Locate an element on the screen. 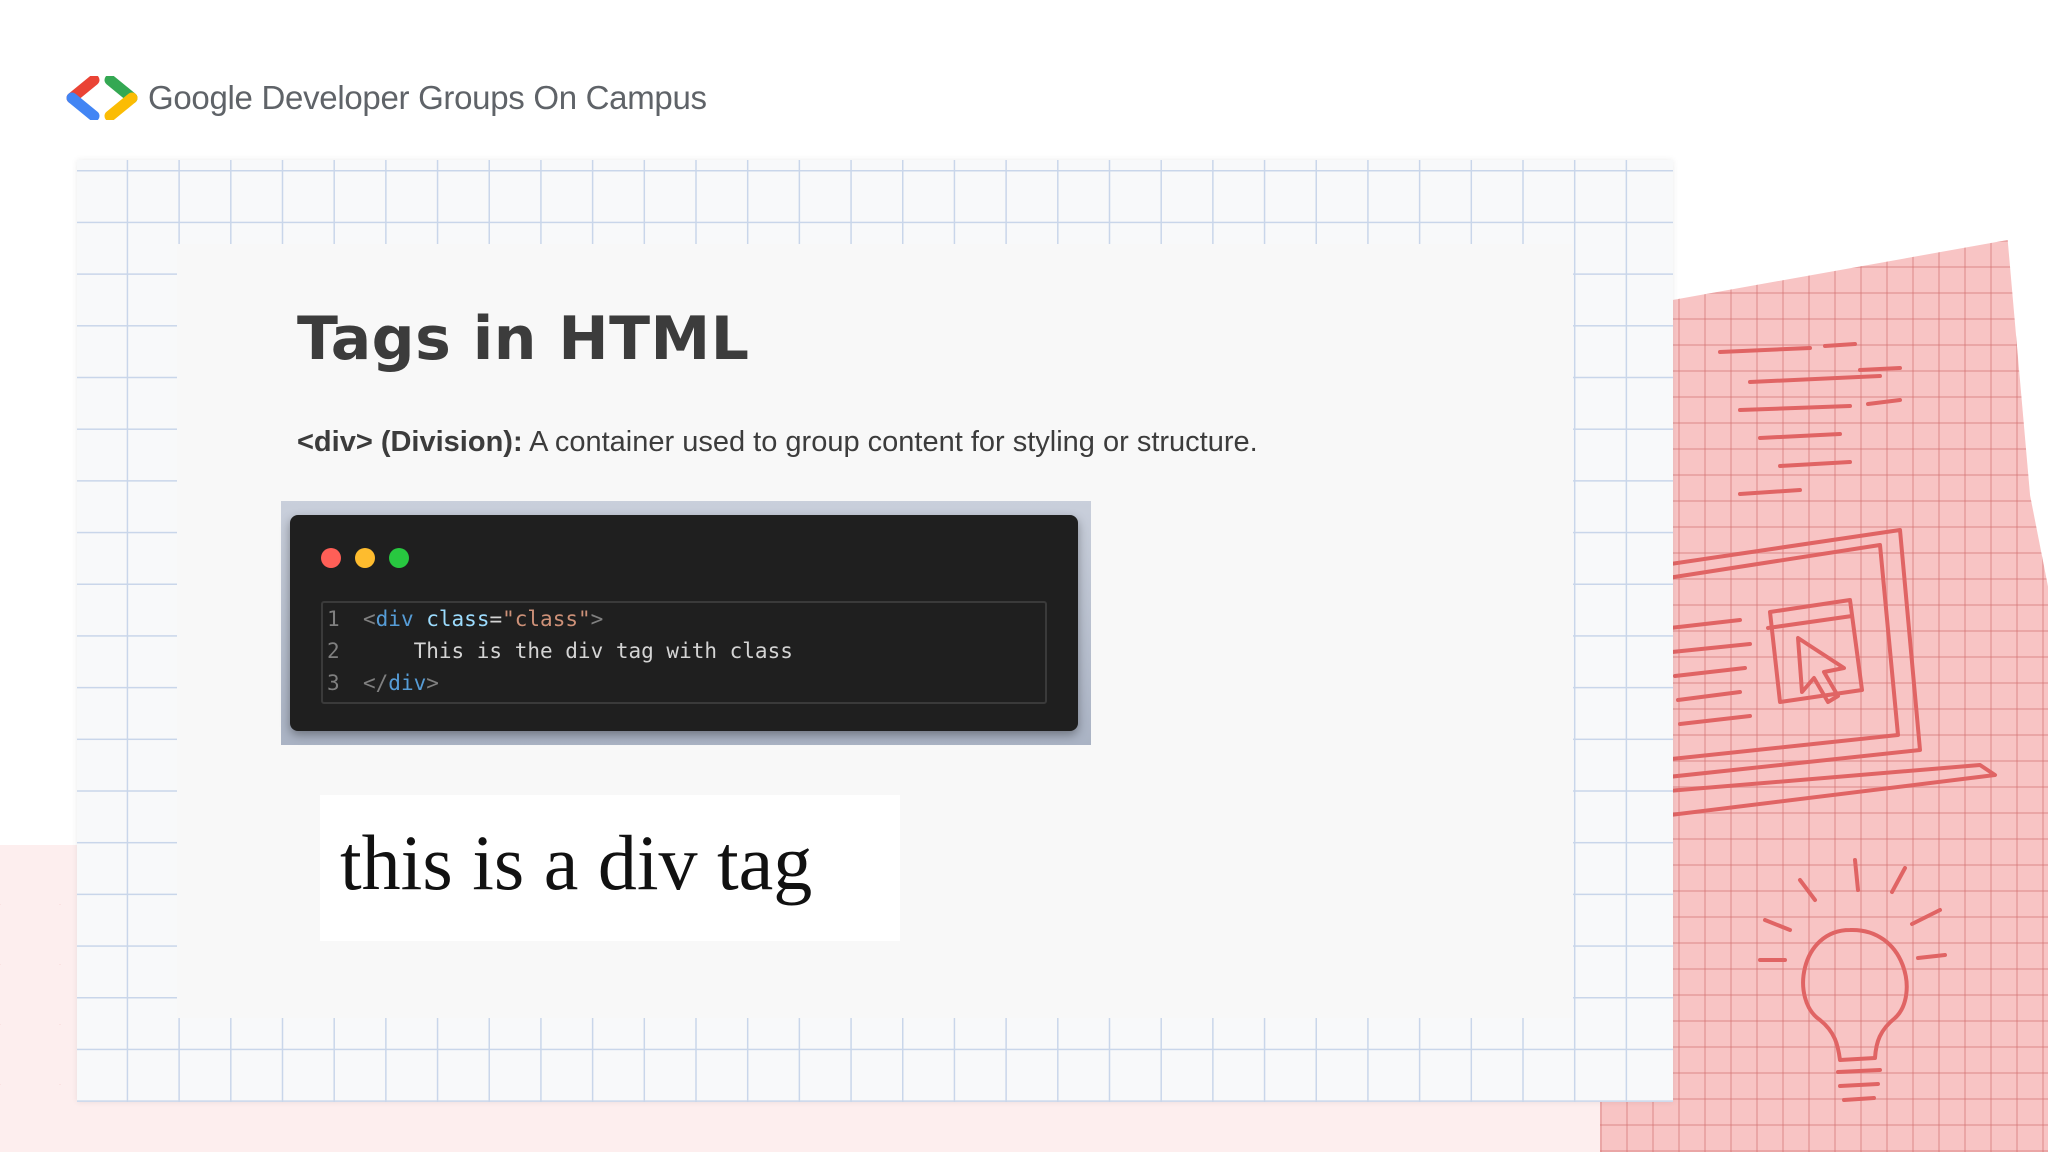 Image resolution: width=2048 pixels, height=1152 pixels. close-dot-icon is located at coordinates (331, 558).